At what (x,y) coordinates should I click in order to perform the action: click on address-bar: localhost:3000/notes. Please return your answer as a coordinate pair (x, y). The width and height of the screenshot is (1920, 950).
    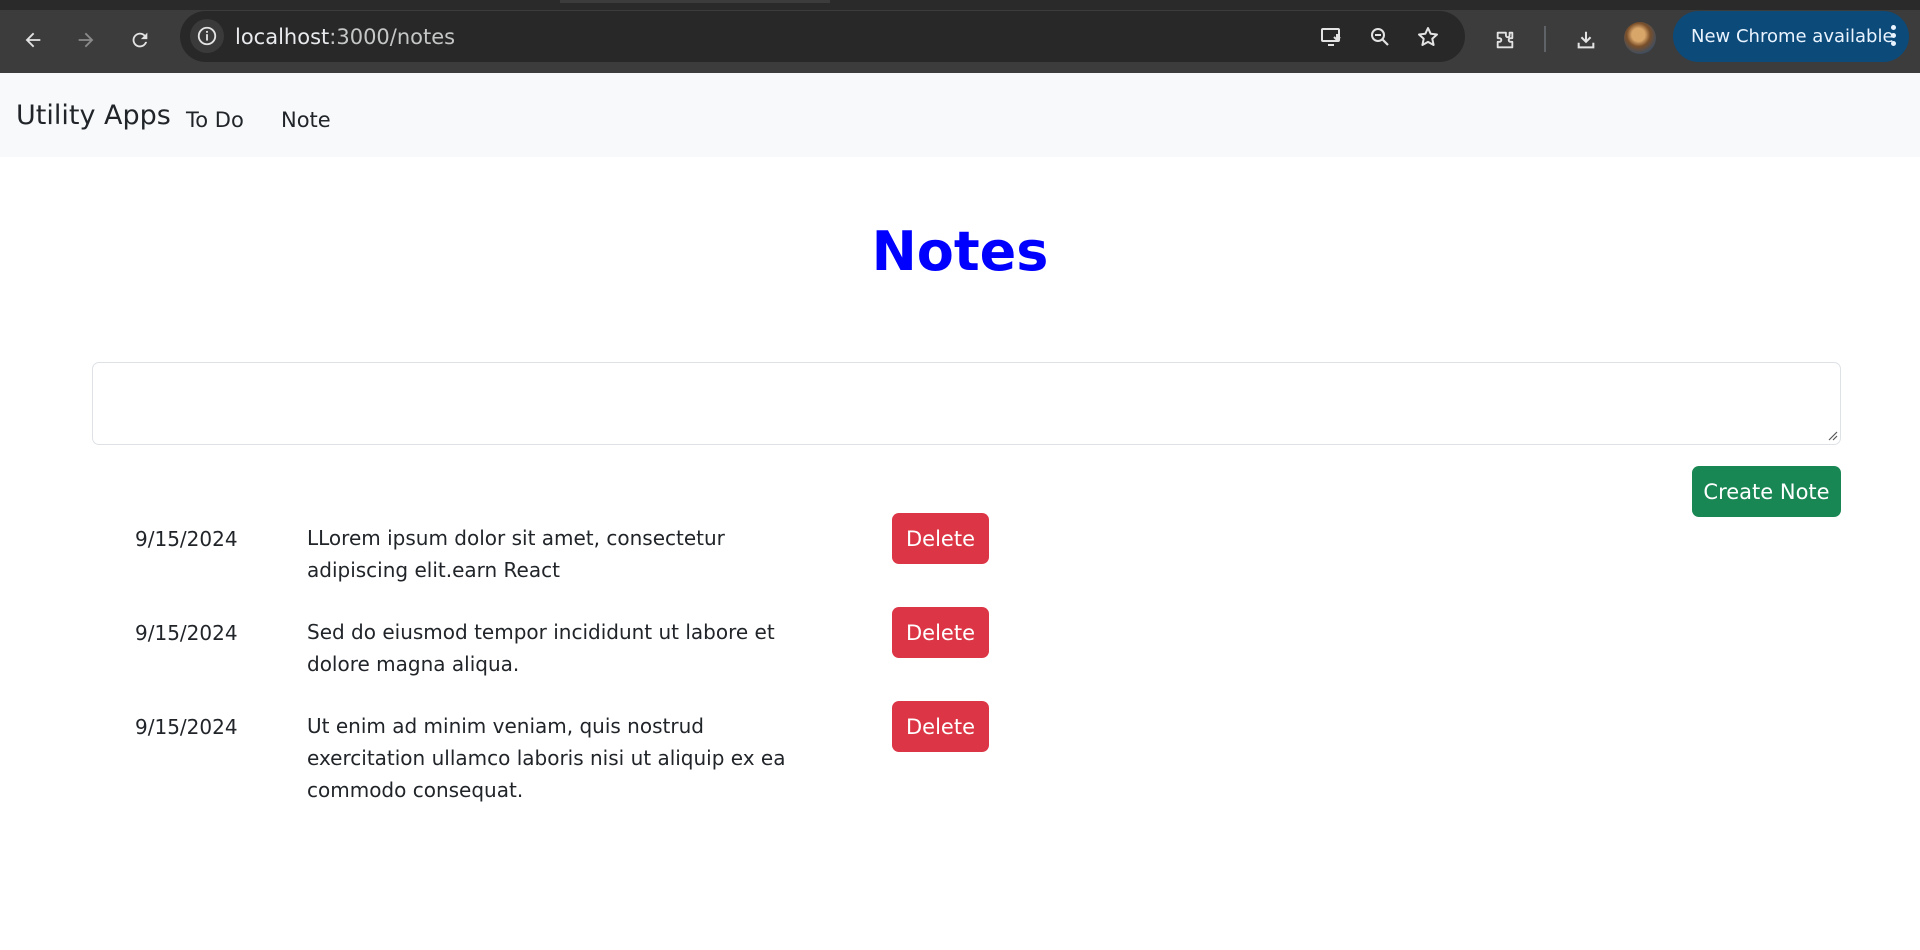
    Looking at the image, I should click on (822, 36).